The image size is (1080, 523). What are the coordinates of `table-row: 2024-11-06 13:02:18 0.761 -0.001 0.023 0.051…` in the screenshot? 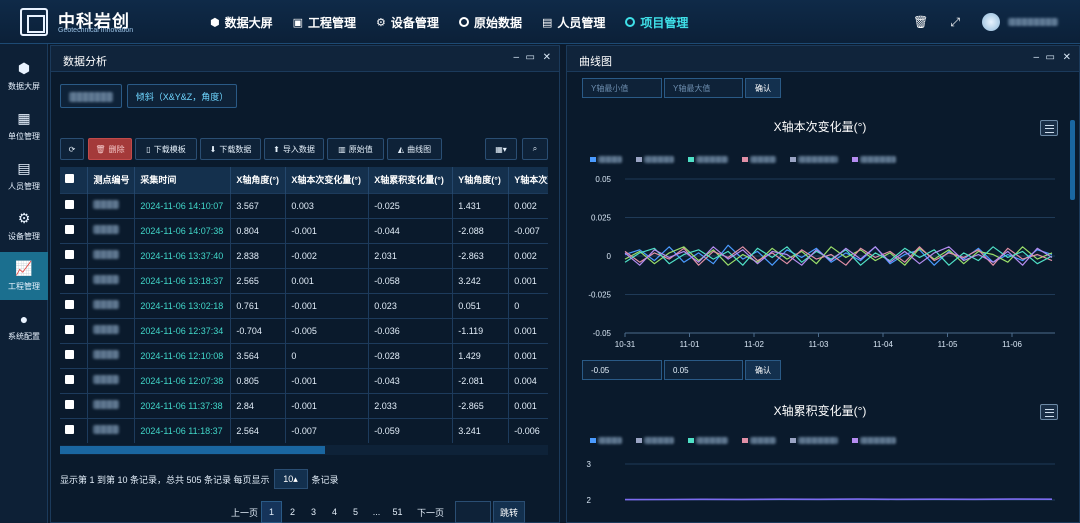 It's located at (304, 305).